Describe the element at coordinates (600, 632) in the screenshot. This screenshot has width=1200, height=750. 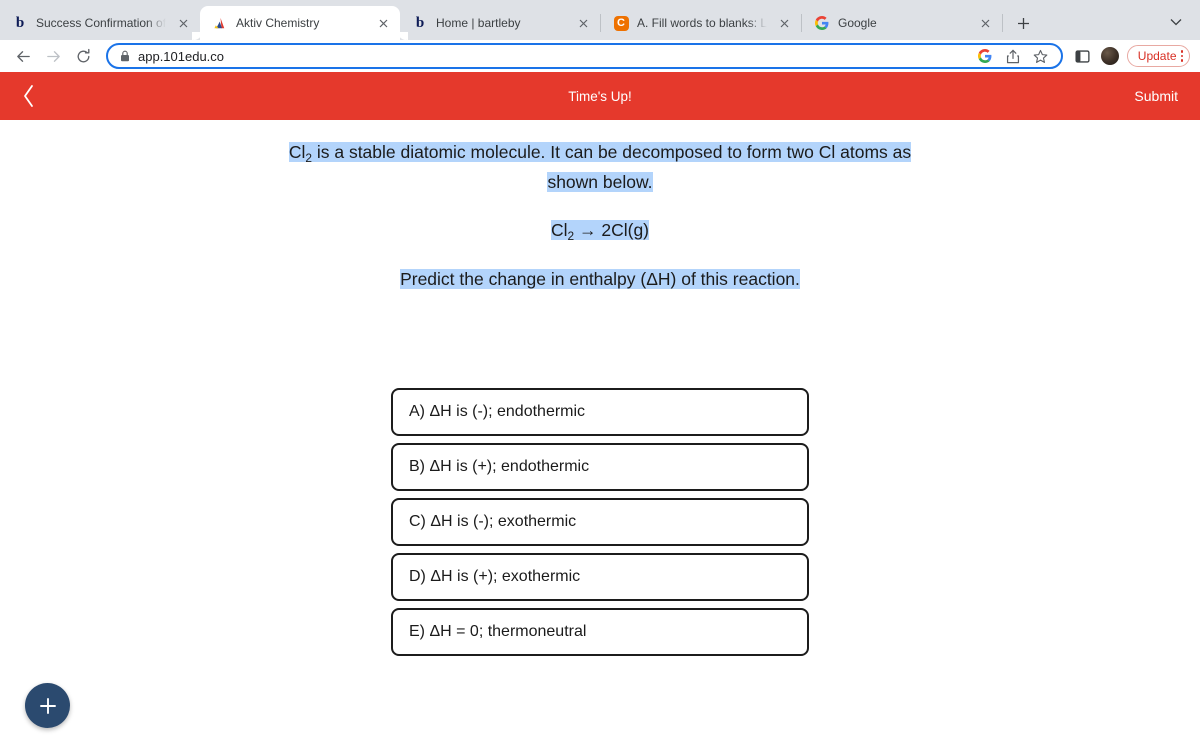
I see `answer-option-e: E) ΔH = 0; thermoneutral` at that location.